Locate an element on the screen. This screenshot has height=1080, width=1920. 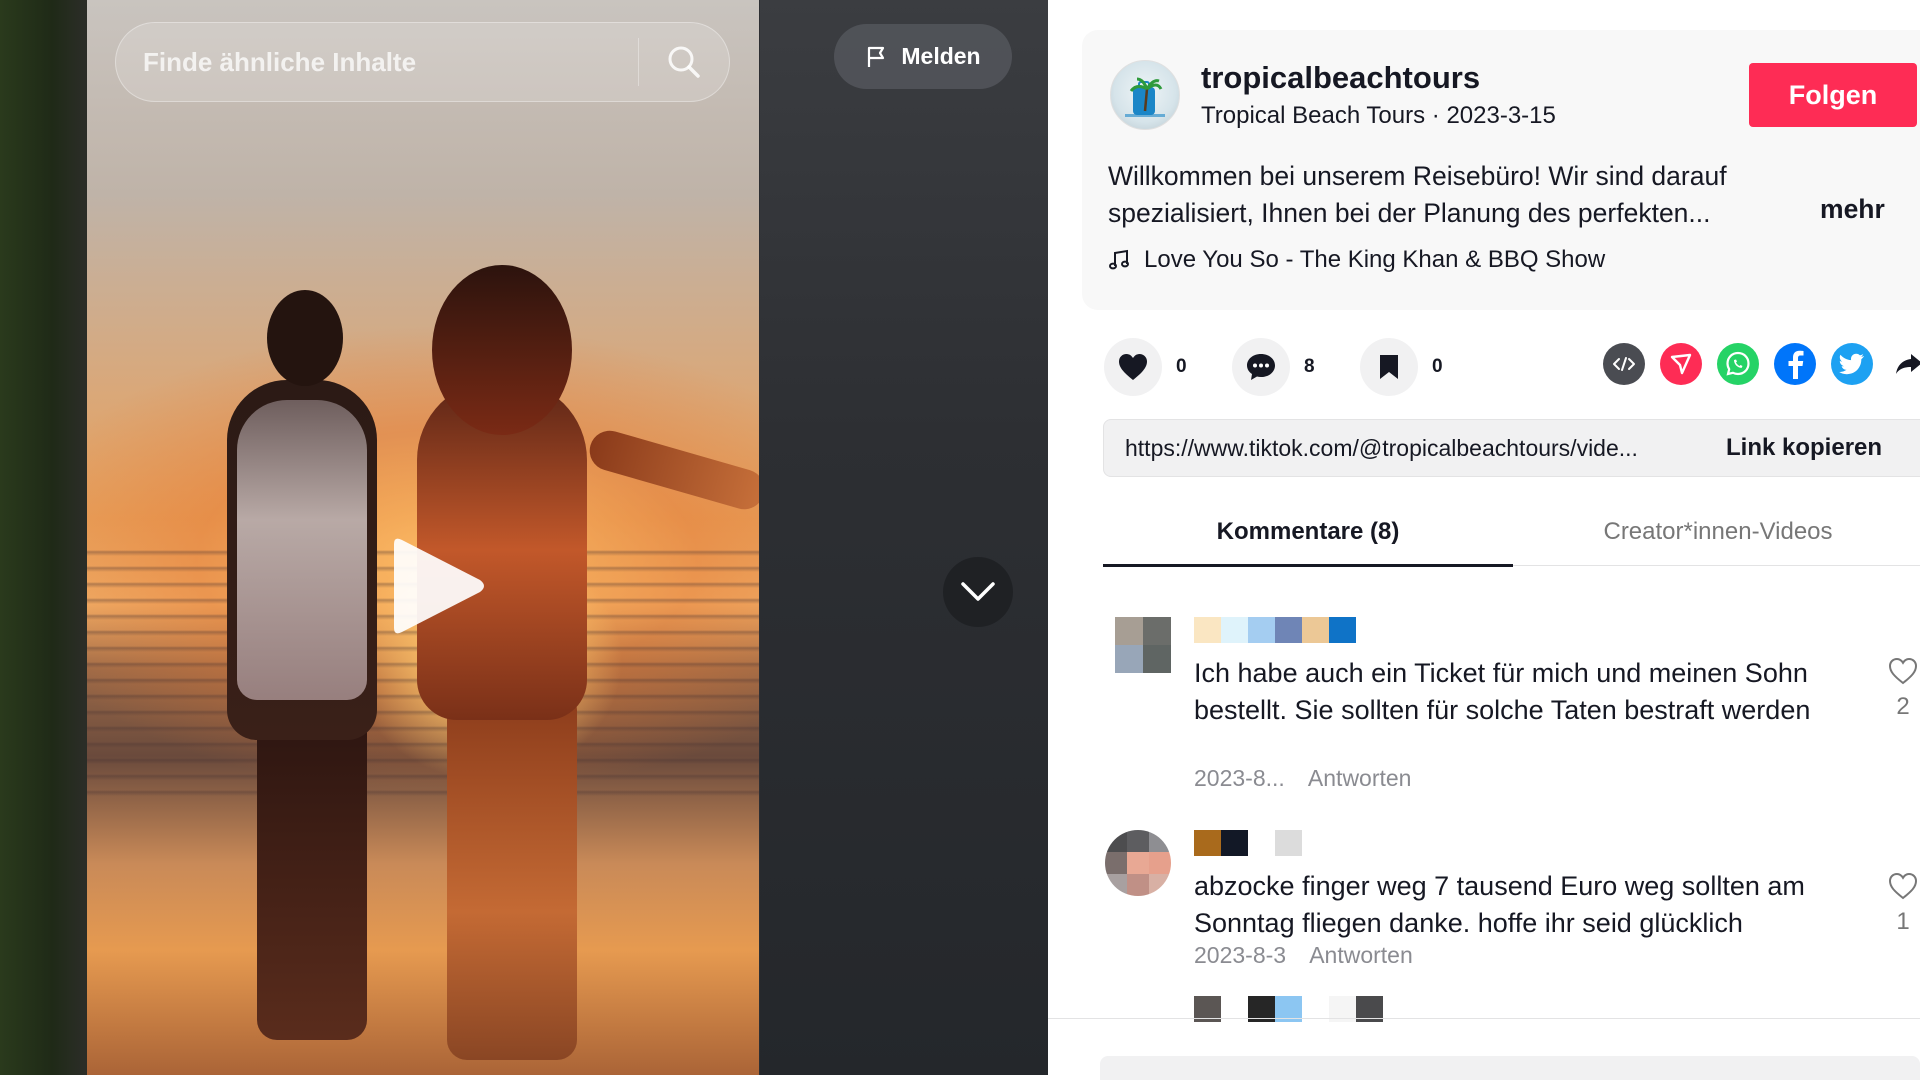
comment-button is located at coordinates (1261, 367).